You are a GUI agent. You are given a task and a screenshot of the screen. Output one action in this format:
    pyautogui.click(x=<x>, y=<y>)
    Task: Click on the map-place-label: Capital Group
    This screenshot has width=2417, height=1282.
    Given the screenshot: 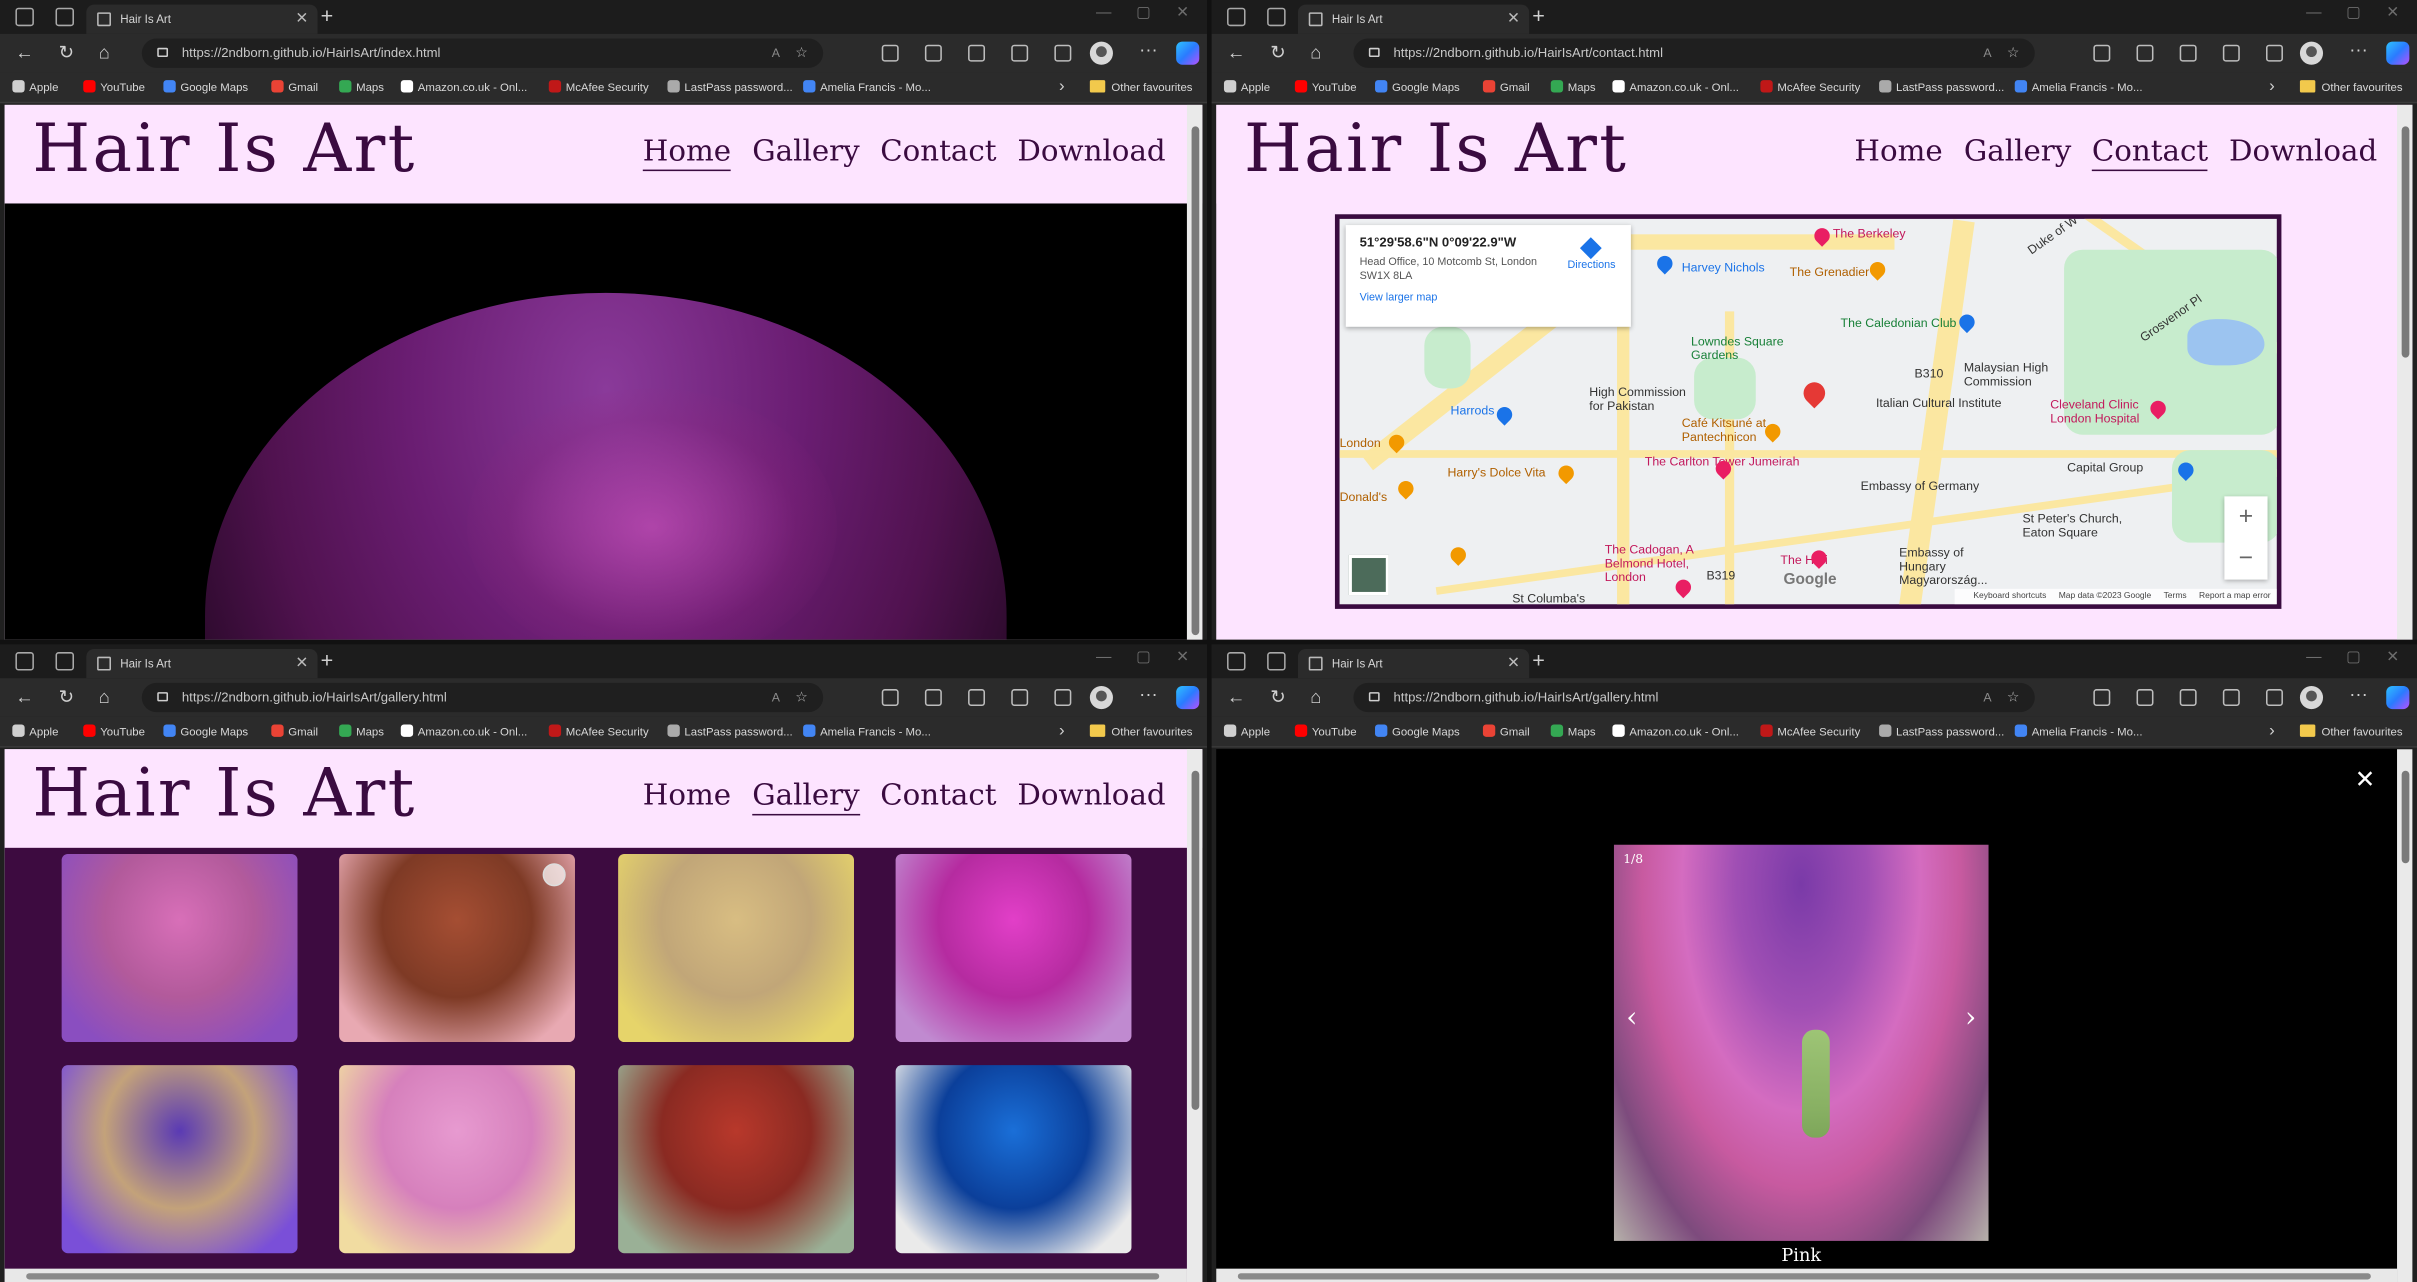 What is the action you would take?
    pyautogui.click(x=2105, y=468)
    